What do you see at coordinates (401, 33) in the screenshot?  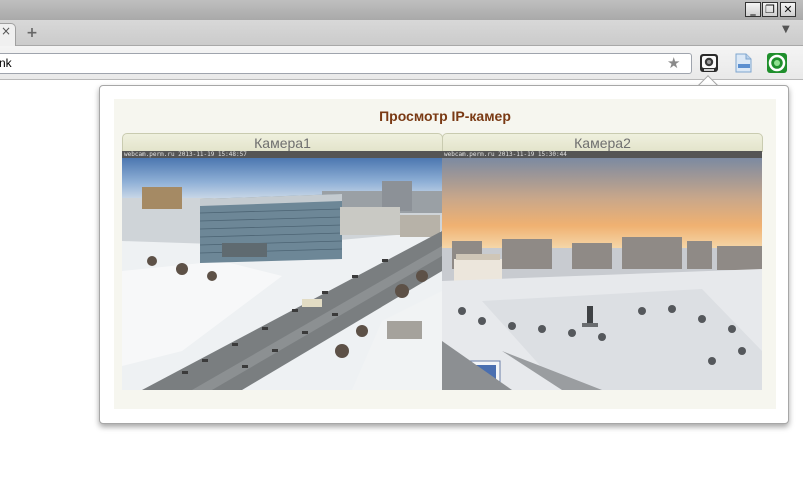 I see `tab-strip` at bounding box center [401, 33].